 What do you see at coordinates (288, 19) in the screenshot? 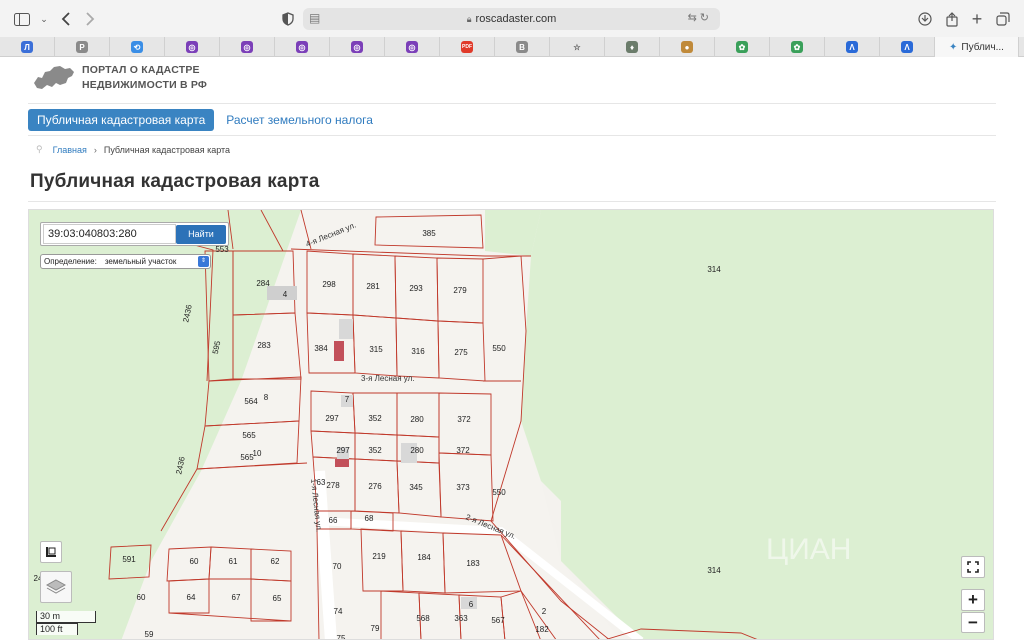
I see `privacy-shield-icon` at bounding box center [288, 19].